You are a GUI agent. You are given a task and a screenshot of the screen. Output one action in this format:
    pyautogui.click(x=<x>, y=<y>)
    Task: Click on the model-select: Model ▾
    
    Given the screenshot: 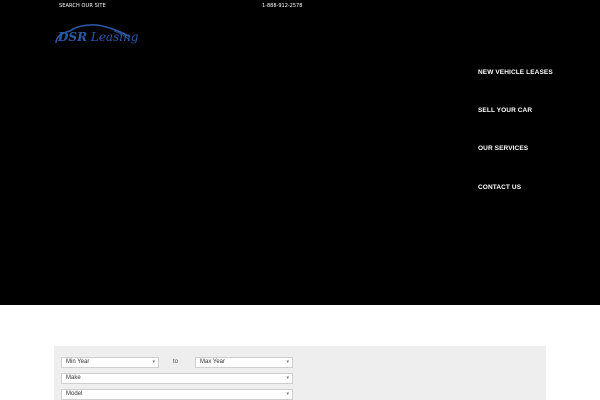 What is the action you would take?
    pyautogui.click(x=177, y=394)
    